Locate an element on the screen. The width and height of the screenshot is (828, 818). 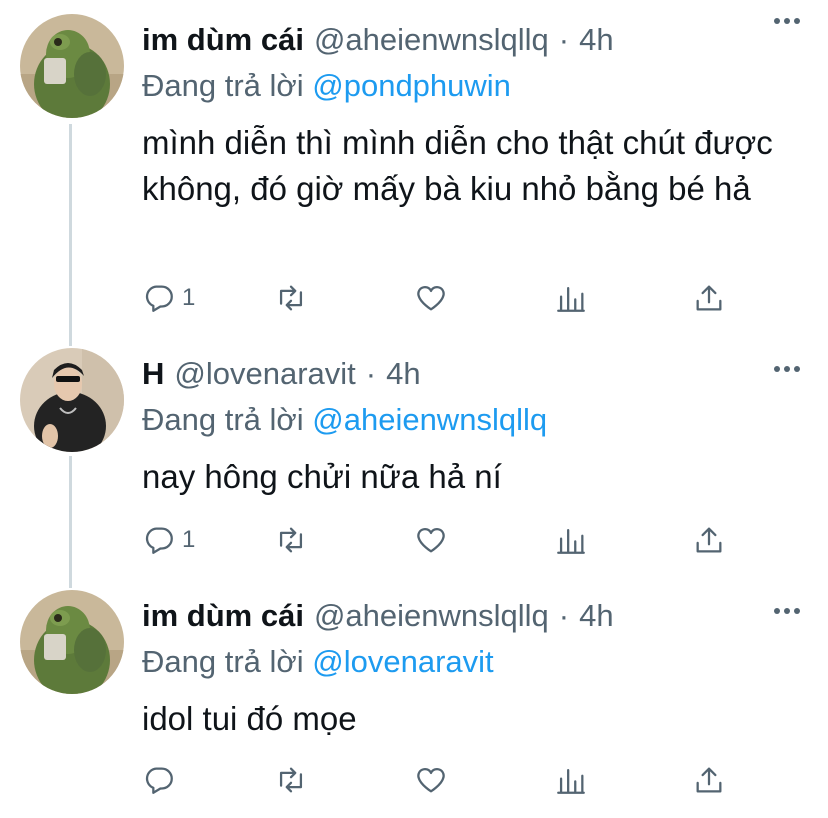
reply-button is located at coordinates (162, 780).